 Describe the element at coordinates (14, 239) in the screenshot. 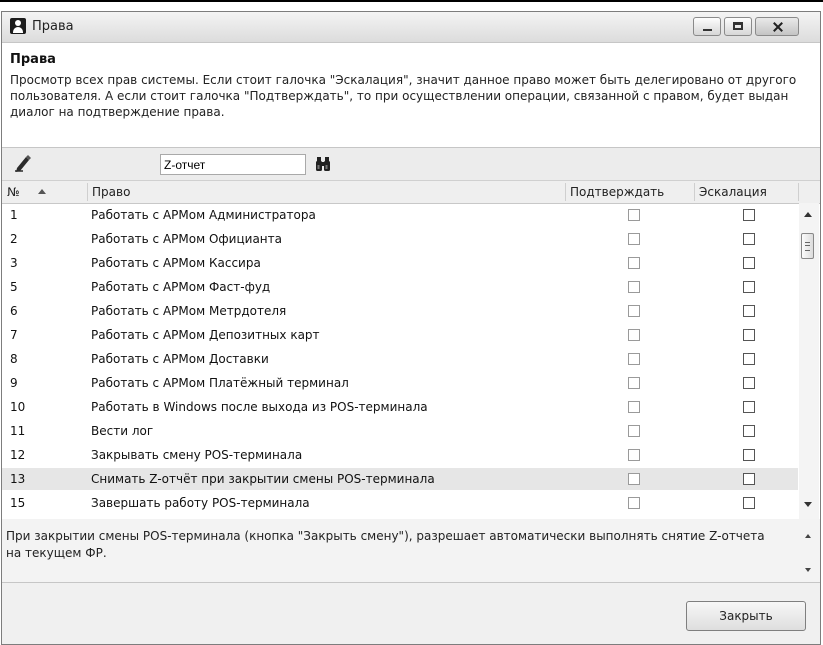

I see `row-num: 2` at that location.